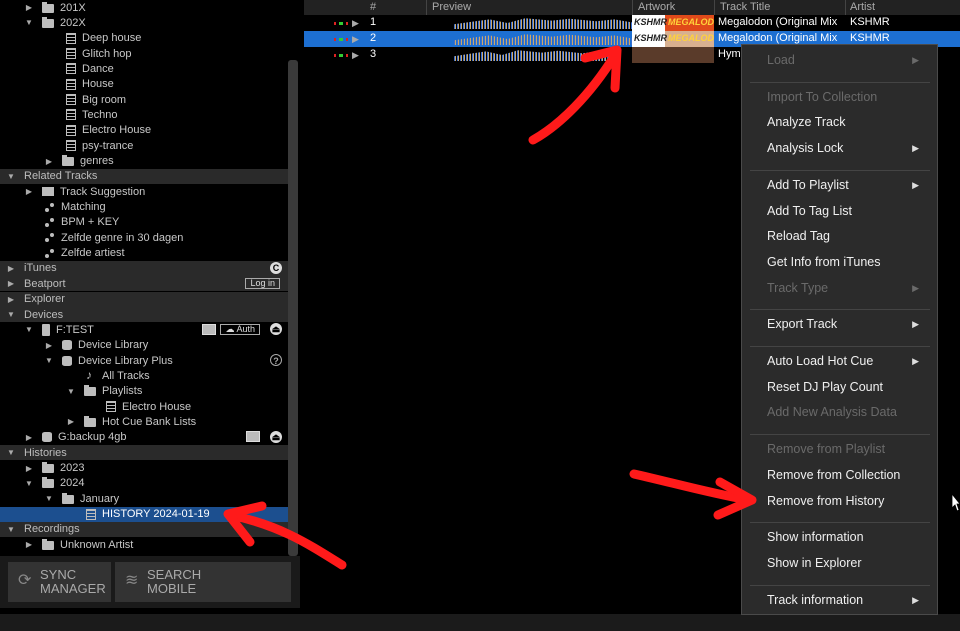  Describe the element at coordinates (144, 329) in the screenshot. I see `tree-item: ▼ F:TEST ☁ Auth ⏏` at that location.